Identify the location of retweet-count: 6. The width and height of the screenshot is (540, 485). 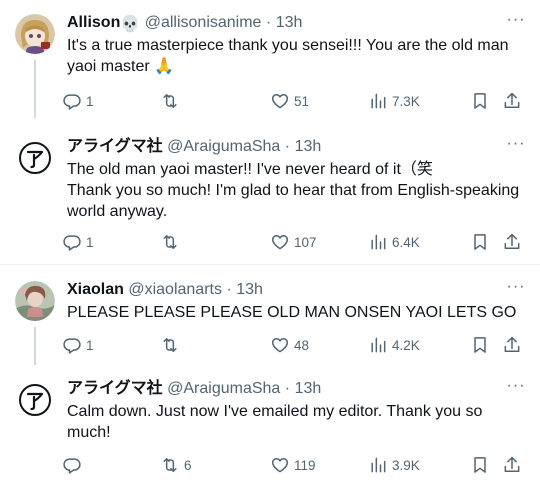
(188, 465).